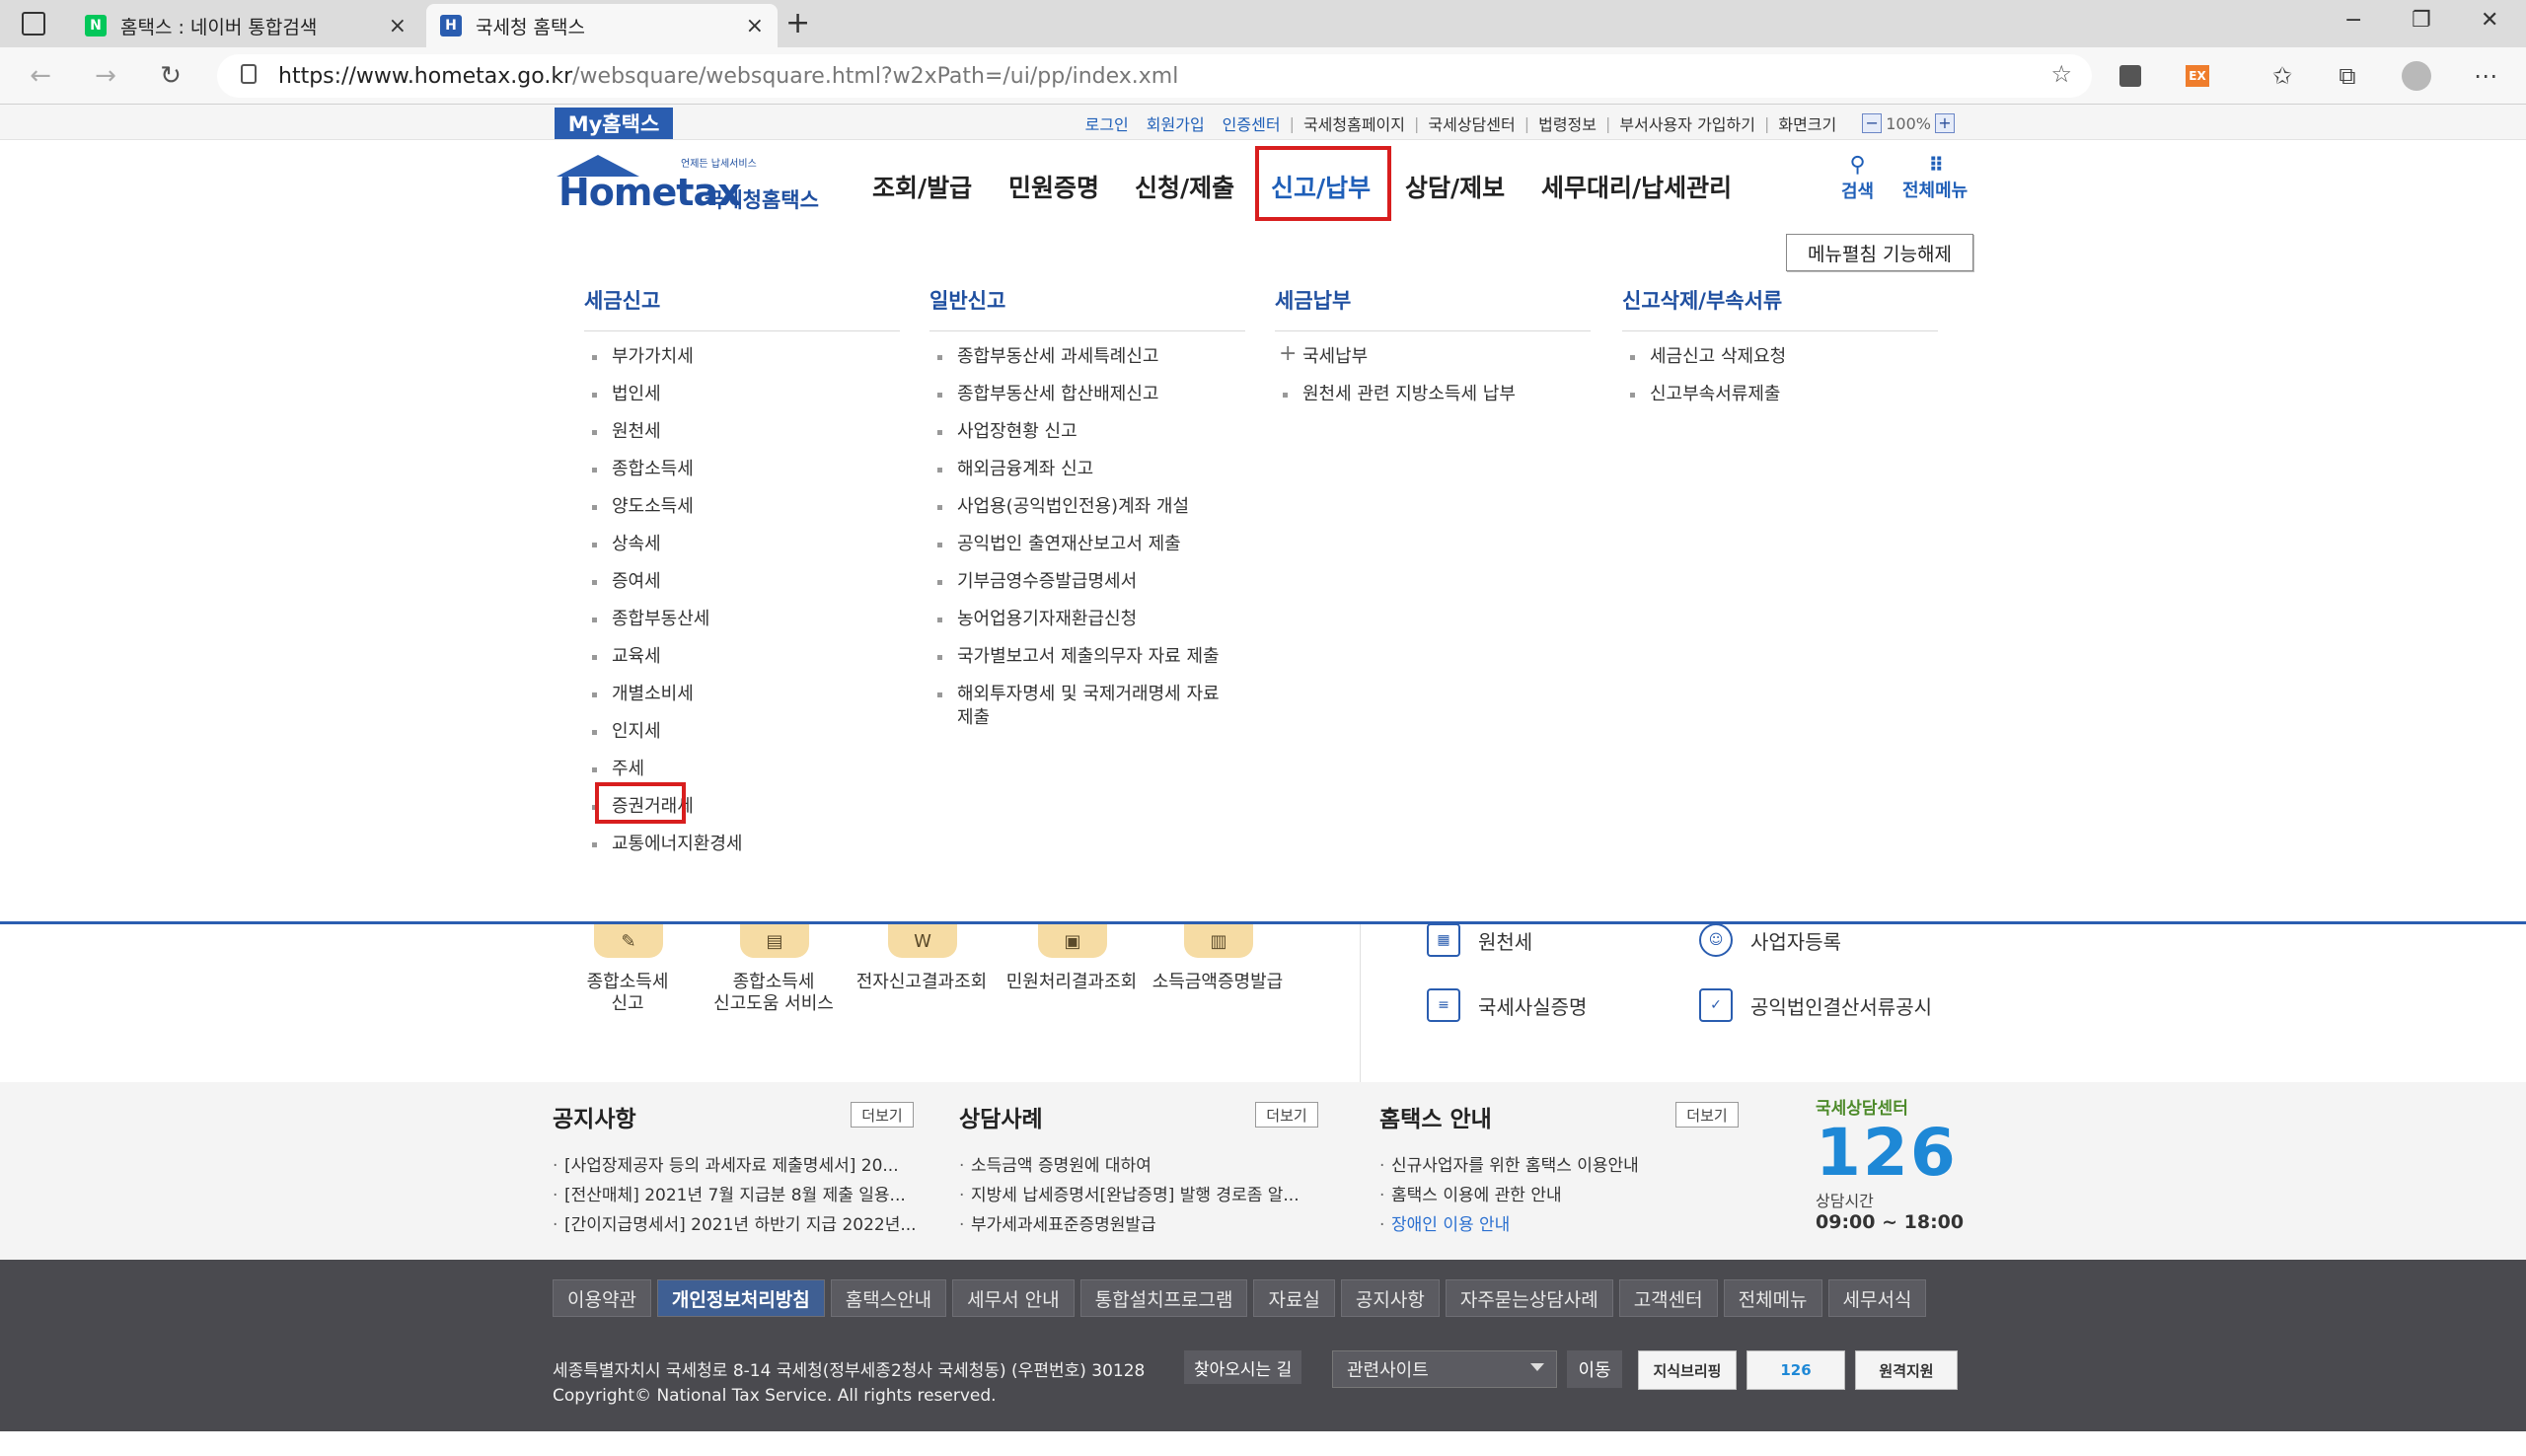 The image size is (2526, 1456). I want to click on notice-more-button: 더보기, so click(882, 1115).